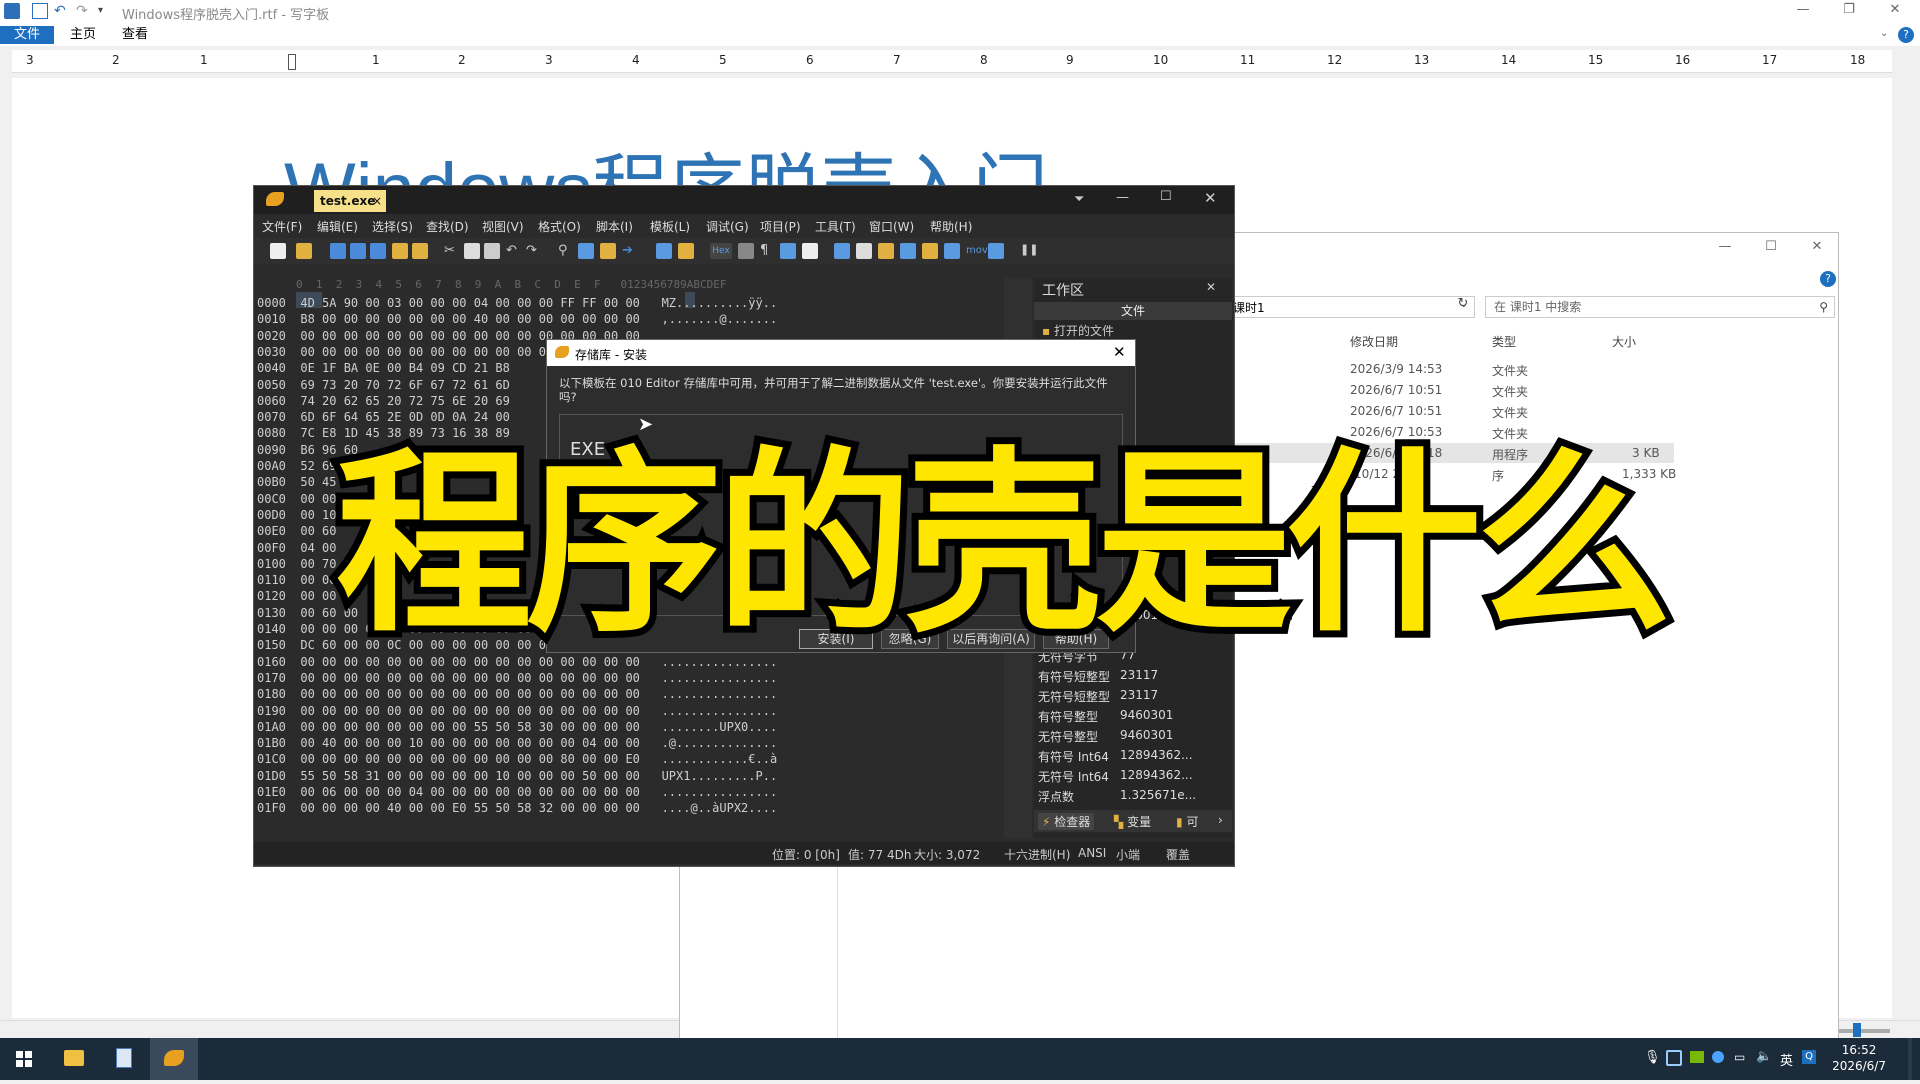 This screenshot has height=1084, width=1920. I want to click on tab-more: ▮ 可, so click(1187, 821).